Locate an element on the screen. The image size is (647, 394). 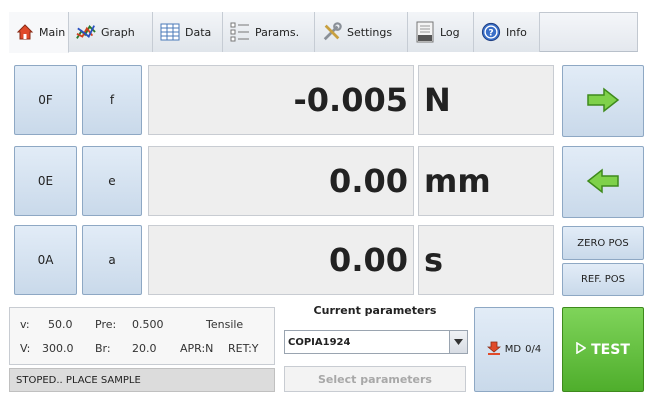
move-forward-button is located at coordinates (603, 101).